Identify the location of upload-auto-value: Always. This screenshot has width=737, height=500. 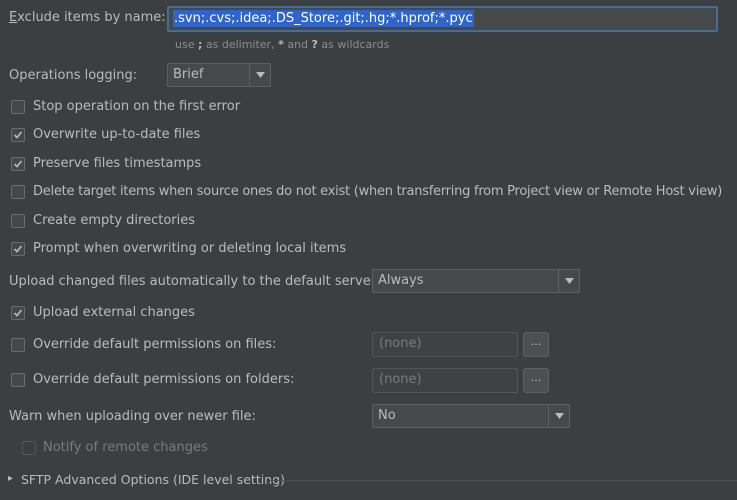
(401, 280).